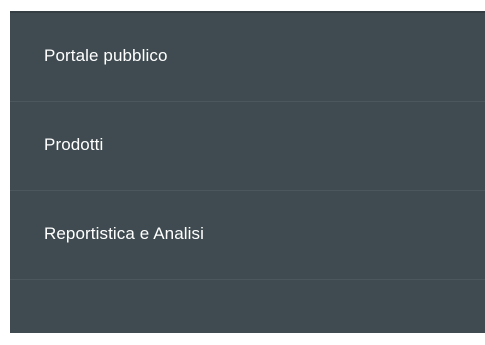  Describe the element at coordinates (74, 144) in the screenshot. I see `menu-item-label: Prodotti` at that location.